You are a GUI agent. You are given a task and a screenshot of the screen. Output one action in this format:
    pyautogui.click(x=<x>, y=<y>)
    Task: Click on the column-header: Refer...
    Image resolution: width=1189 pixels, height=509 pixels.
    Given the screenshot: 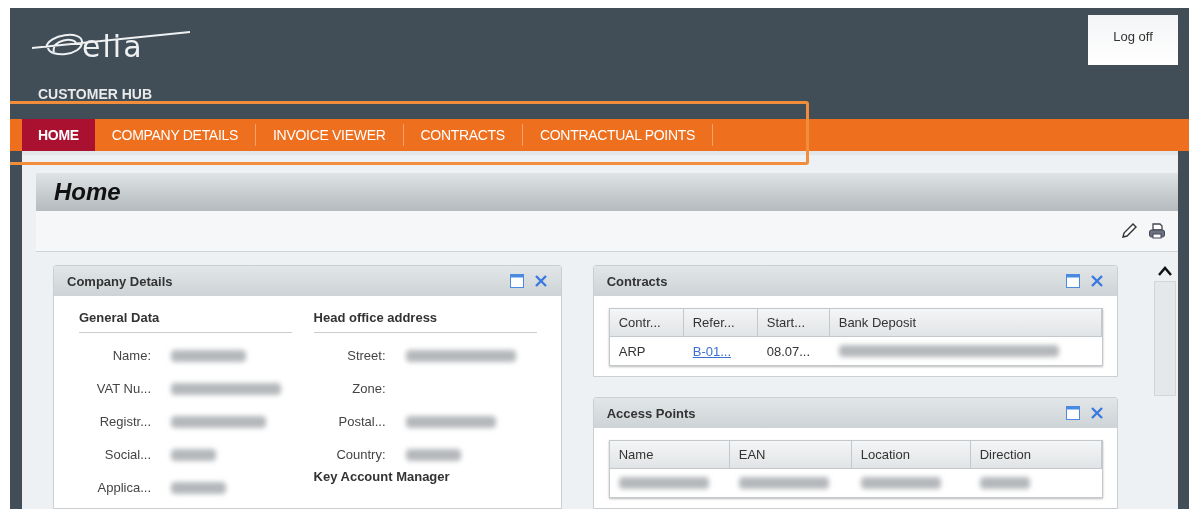 What is the action you would take?
    pyautogui.click(x=720, y=323)
    